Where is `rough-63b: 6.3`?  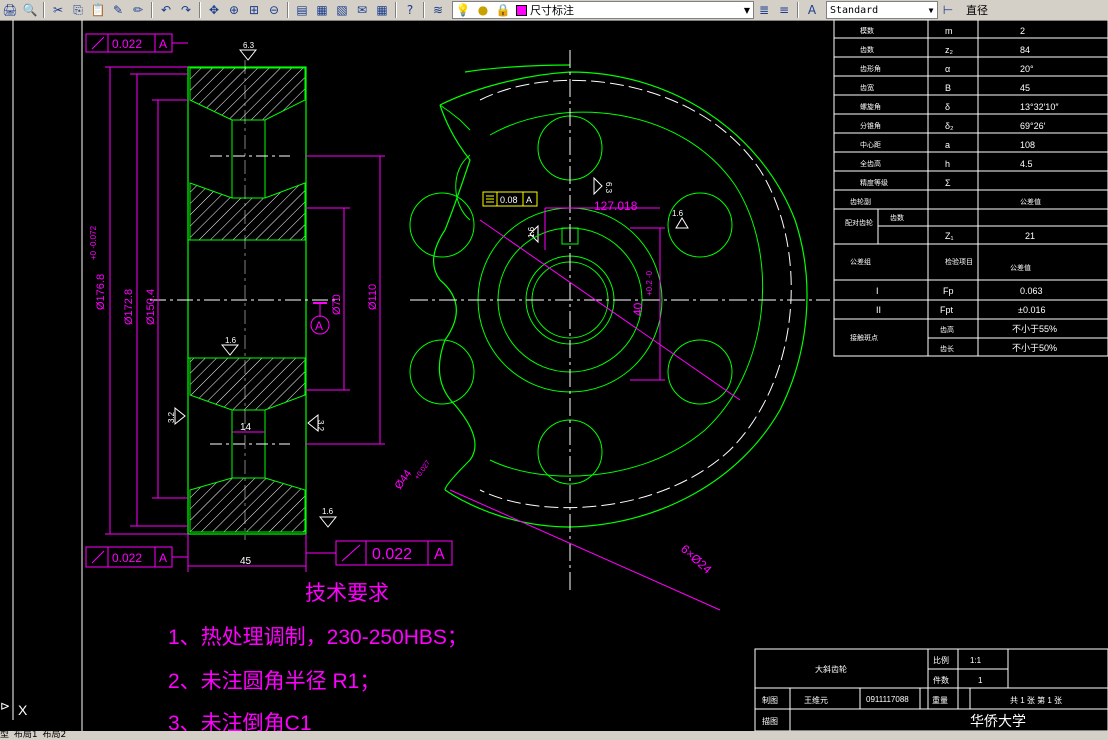
rough-63b: 6.3 is located at coordinates (608, 188).